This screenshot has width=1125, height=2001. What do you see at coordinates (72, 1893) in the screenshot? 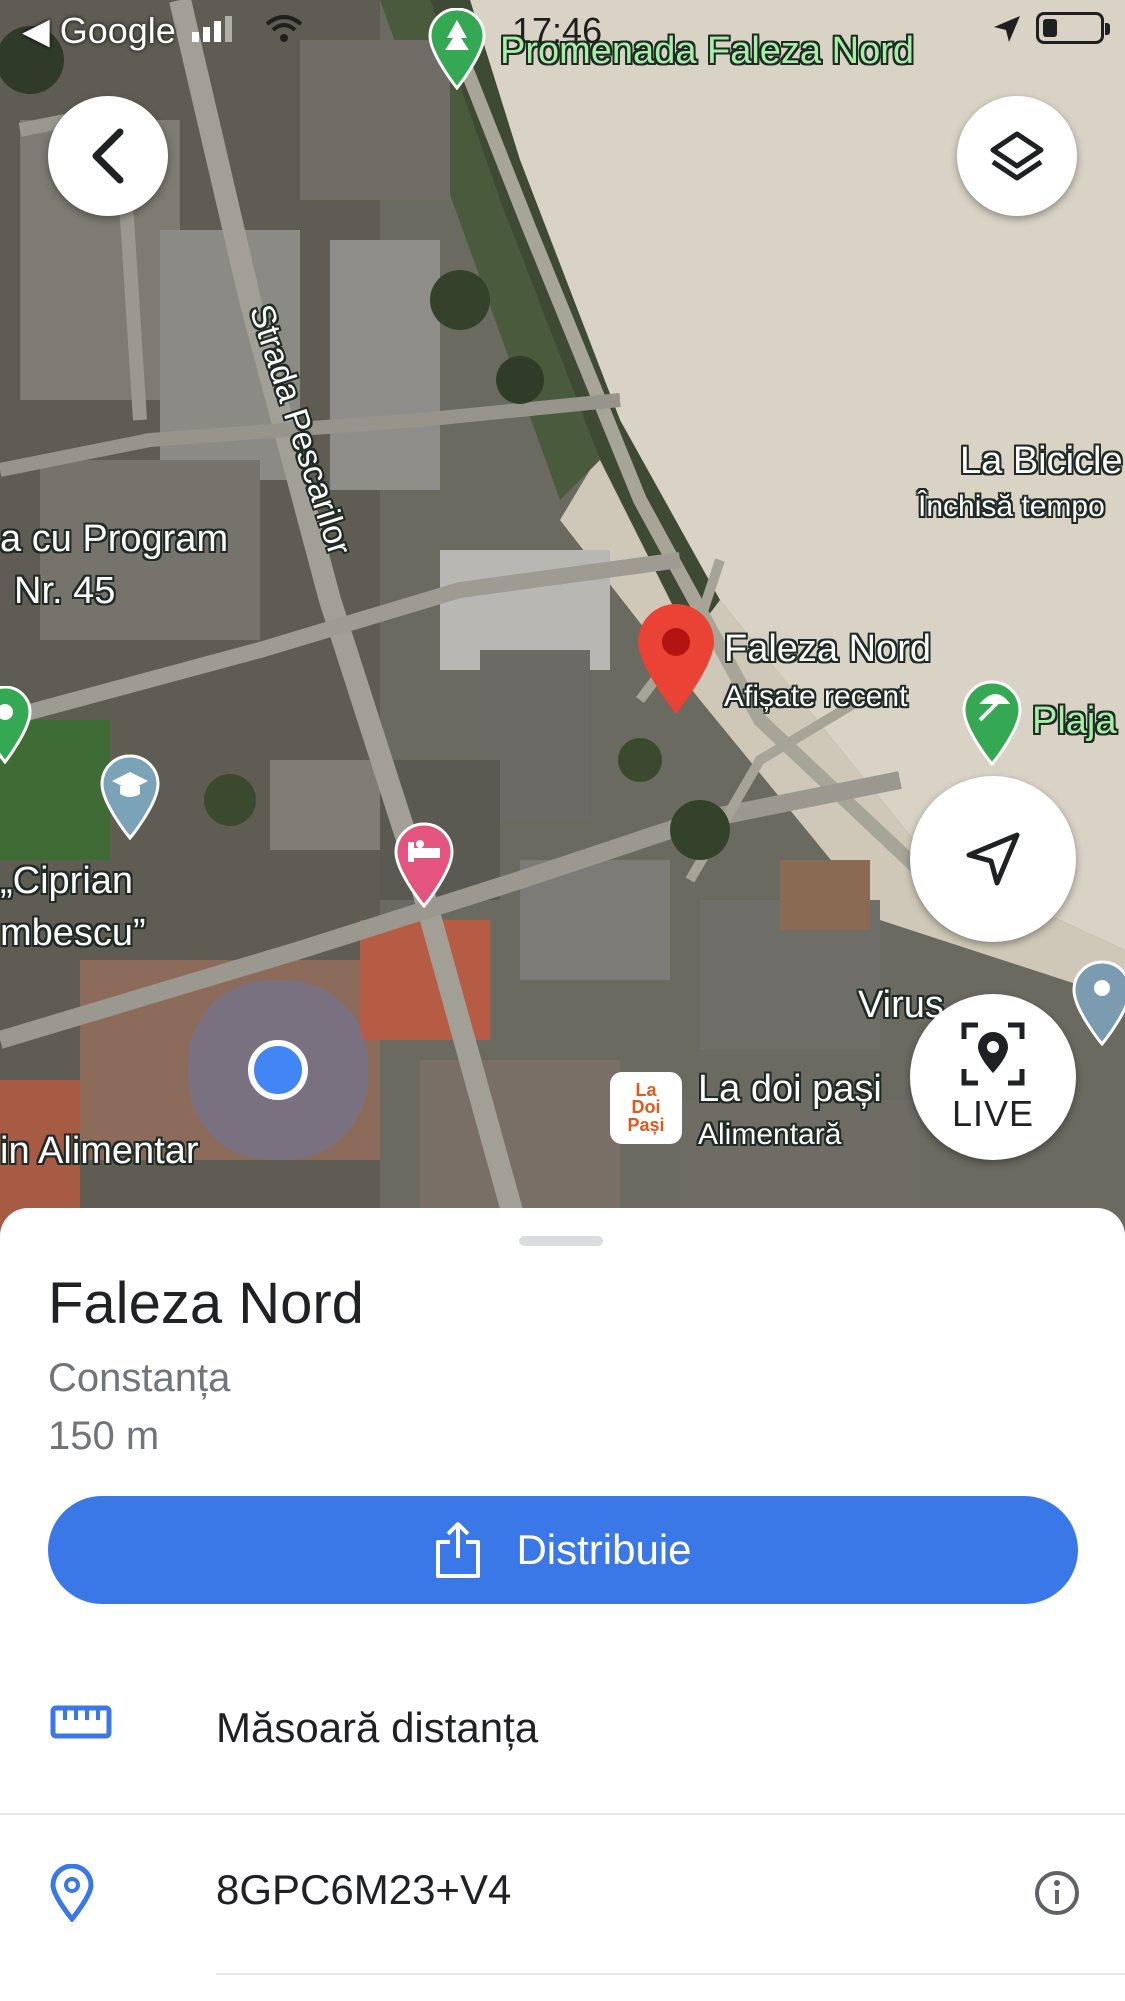
I see `location-pin-icon` at bounding box center [72, 1893].